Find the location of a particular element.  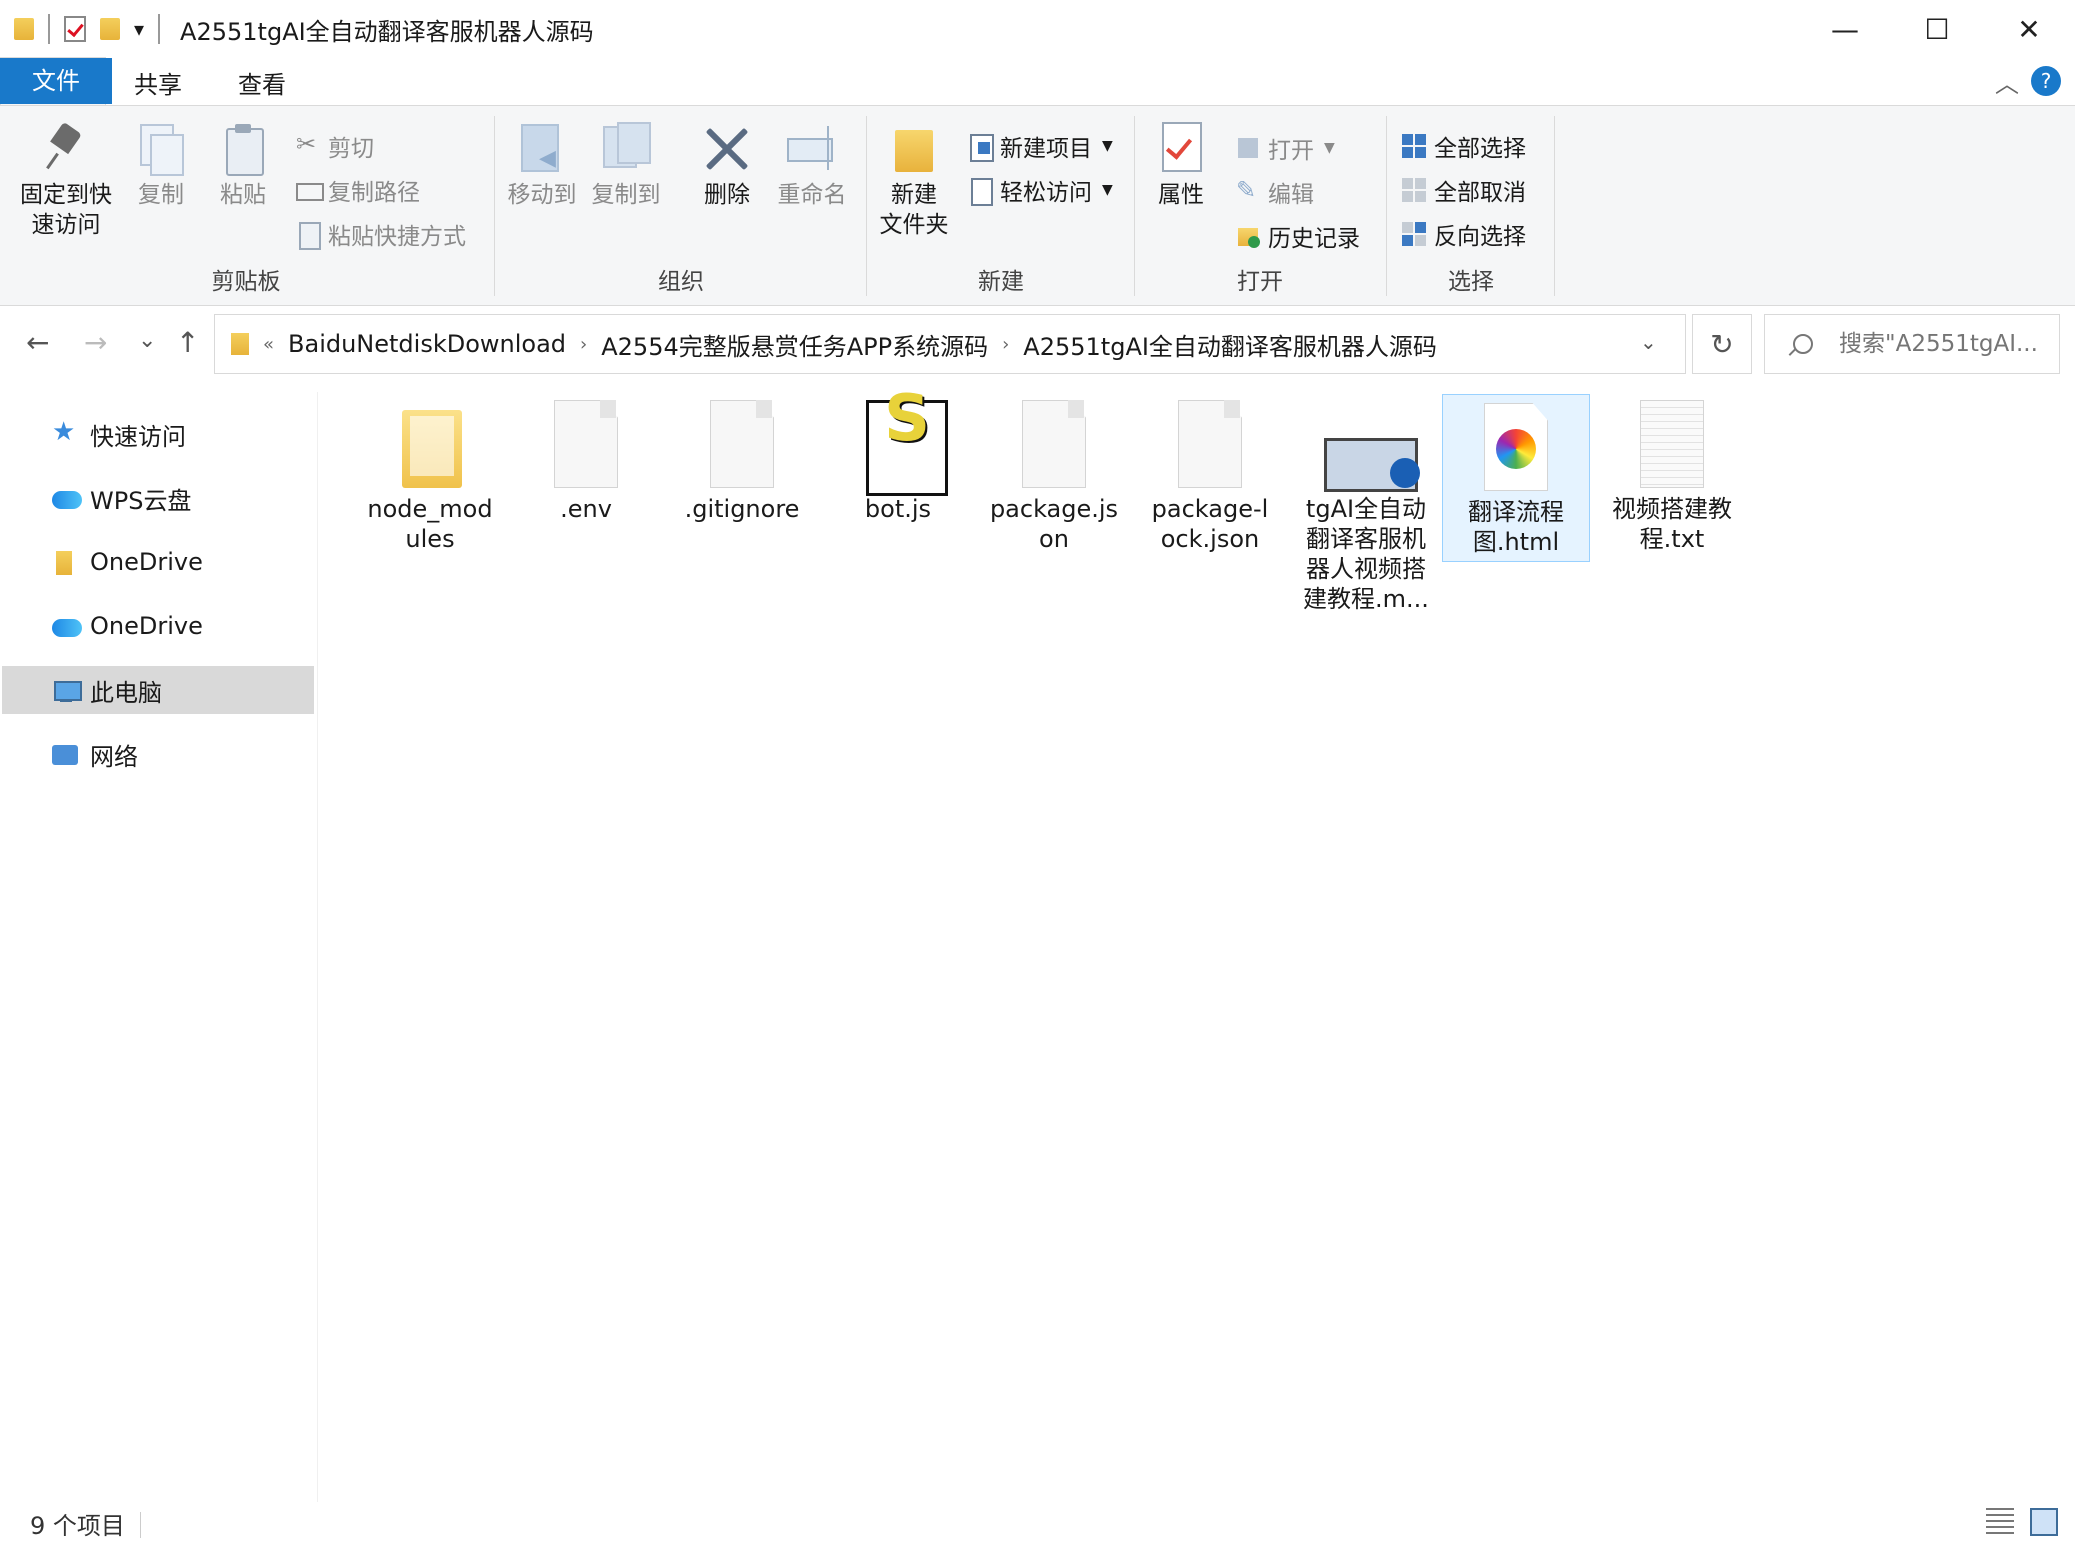

sidebar-item-label: 网络 is located at coordinates (114, 756).